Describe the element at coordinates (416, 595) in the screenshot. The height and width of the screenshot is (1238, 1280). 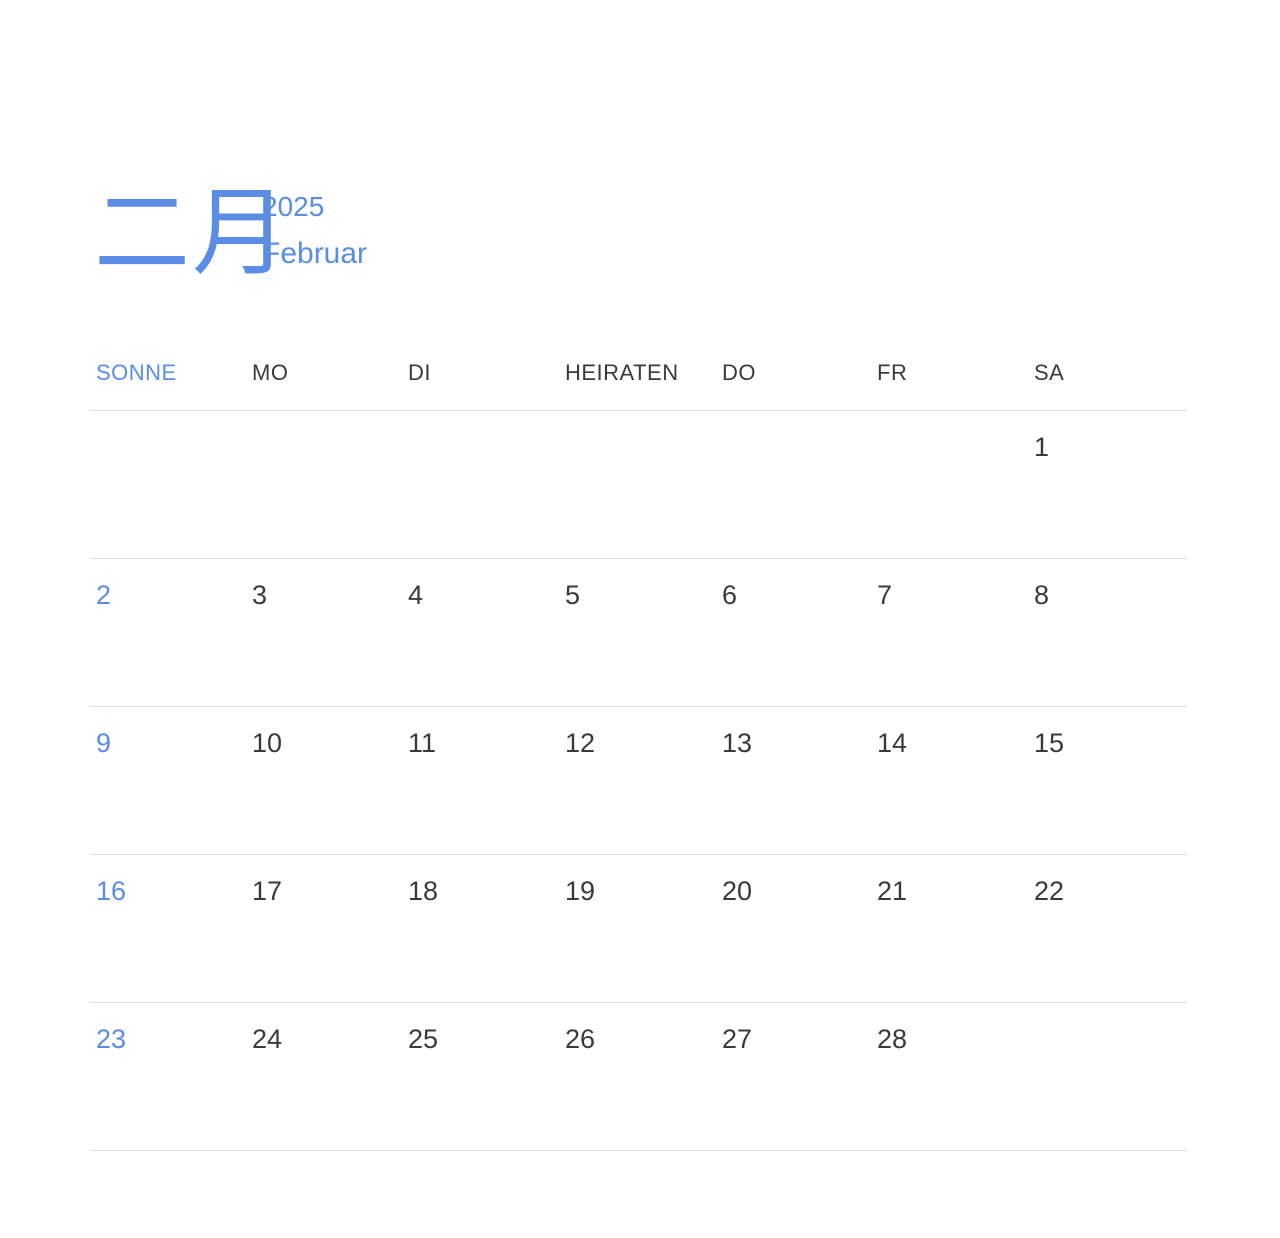
I see `day-cell: 4` at that location.